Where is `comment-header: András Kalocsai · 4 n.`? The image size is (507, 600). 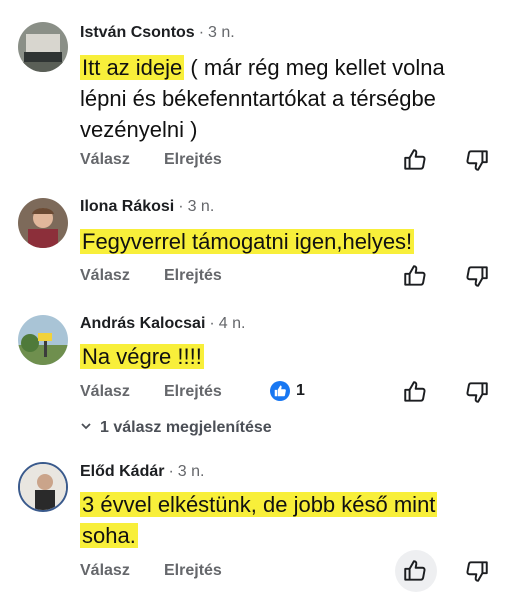
comment-header: András Kalocsai · 4 n. is located at coordinates (162, 324).